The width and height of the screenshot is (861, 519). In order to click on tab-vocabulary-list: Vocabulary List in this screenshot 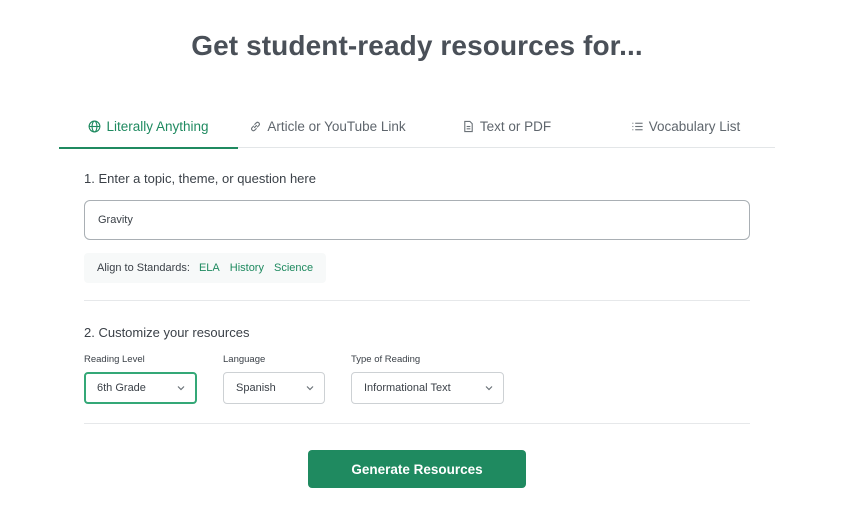, I will do `click(685, 126)`.